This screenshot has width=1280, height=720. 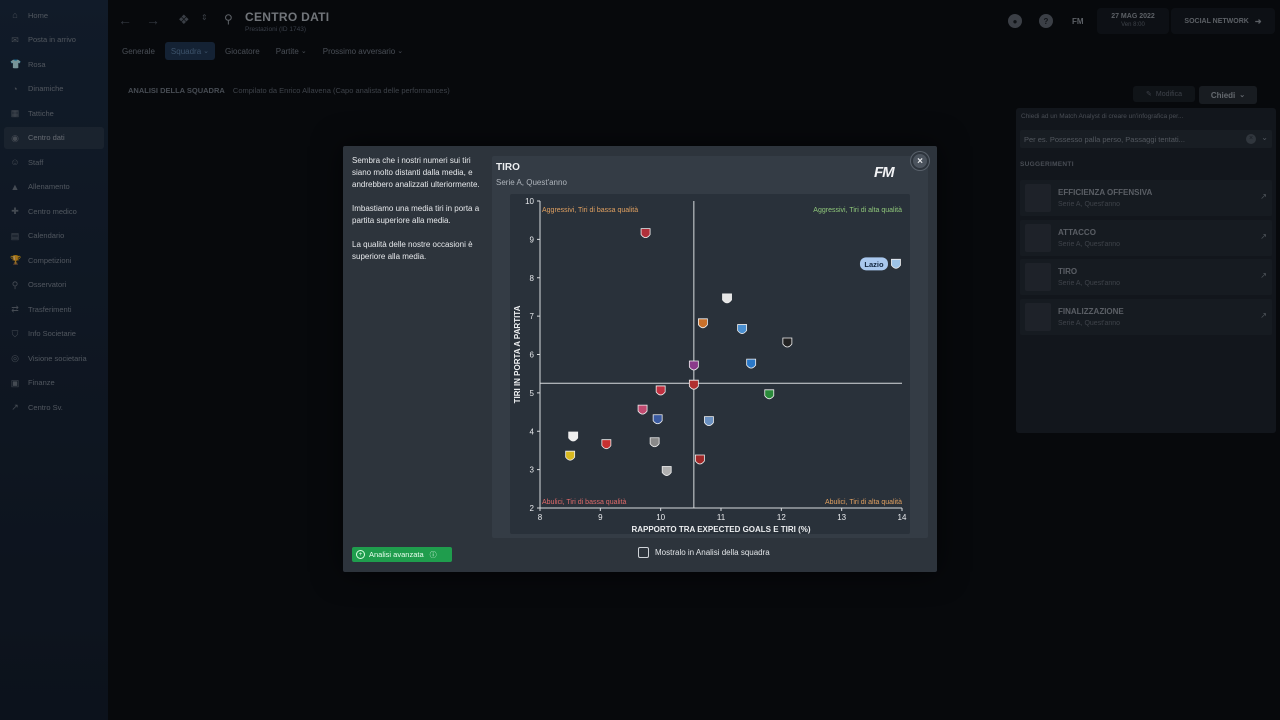 I want to click on quadrant-label-bottom-right: Abulici, Tiri di alta qualità, so click(x=863, y=502).